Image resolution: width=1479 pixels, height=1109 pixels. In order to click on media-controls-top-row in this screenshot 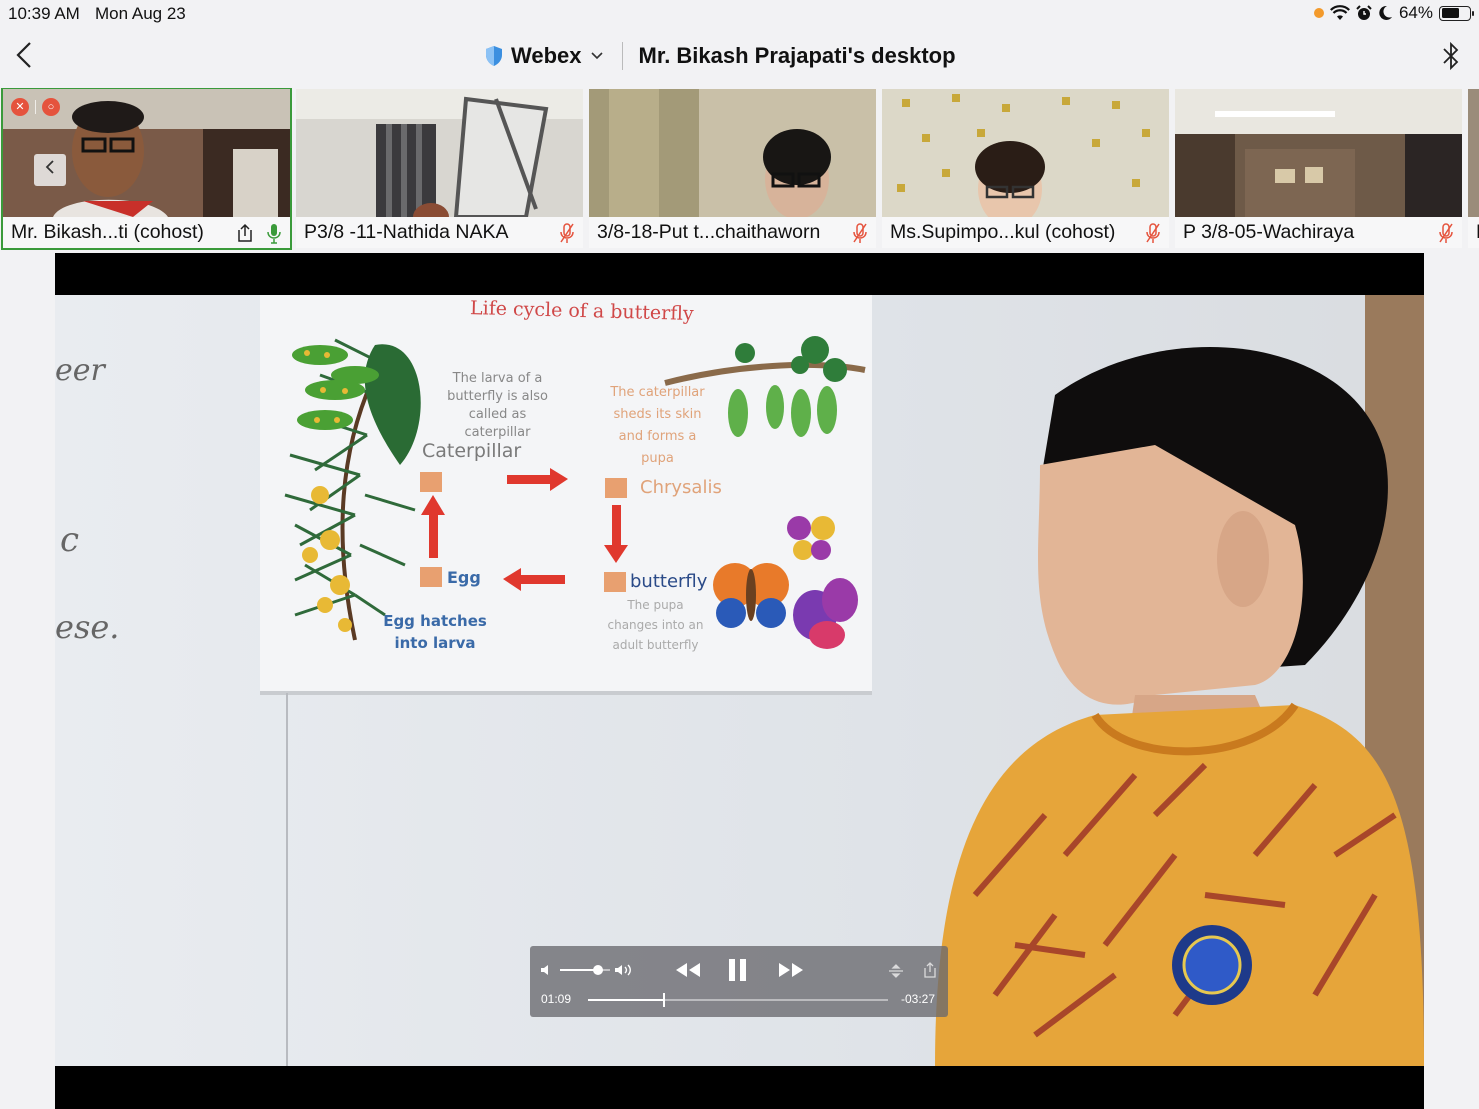, I will do `click(739, 971)`.